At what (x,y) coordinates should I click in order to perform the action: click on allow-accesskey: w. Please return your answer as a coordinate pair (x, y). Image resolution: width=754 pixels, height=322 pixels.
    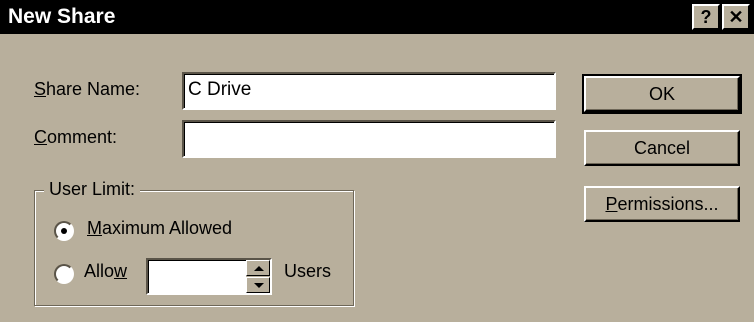
    Looking at the image, I should click on (121, 271).